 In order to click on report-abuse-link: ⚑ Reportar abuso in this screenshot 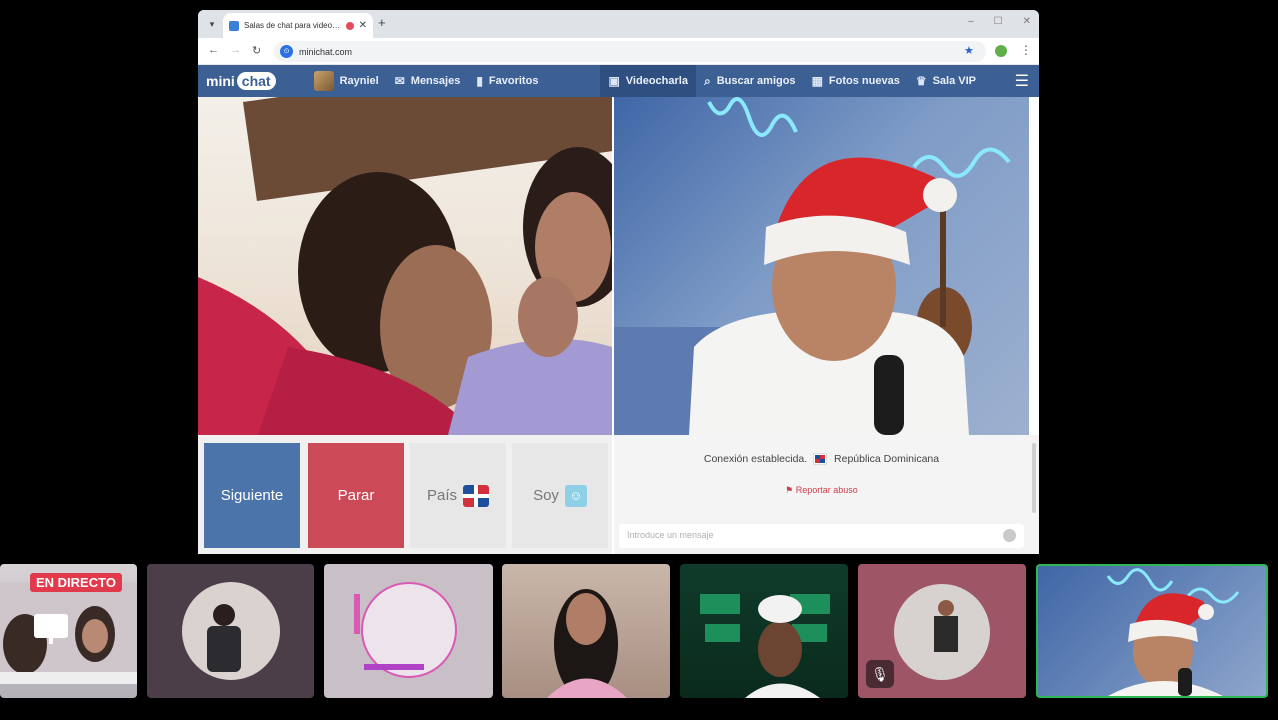, I will do `click(821, 490)`.